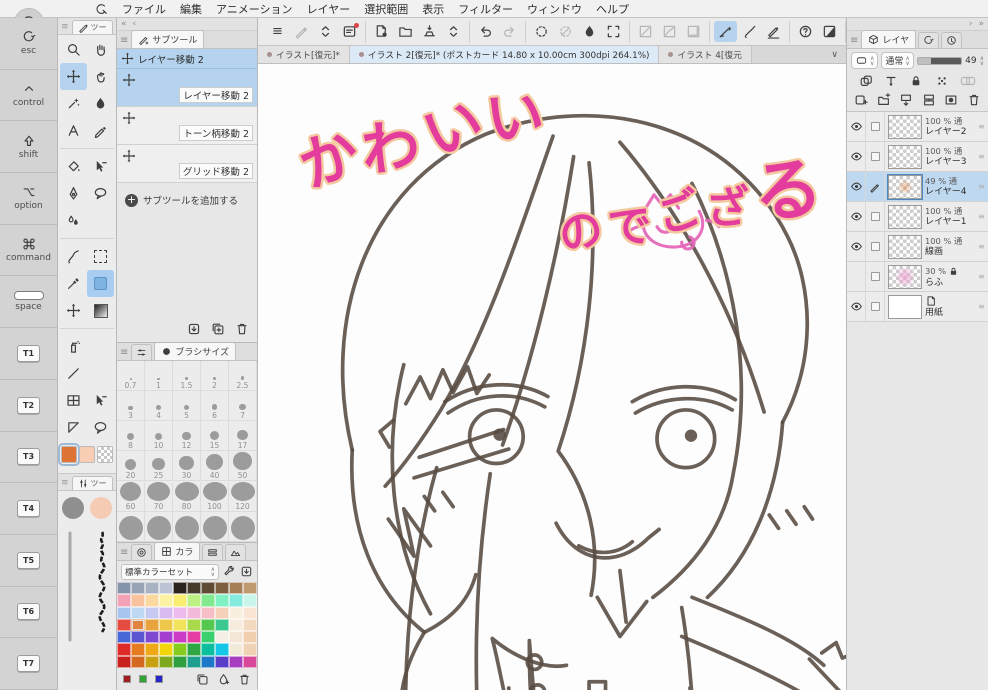 The image size is (988, 690). What do you see at coordinates (73, 130) in the screenshot?
I see `text-tool` at bounding box center [73, 130].